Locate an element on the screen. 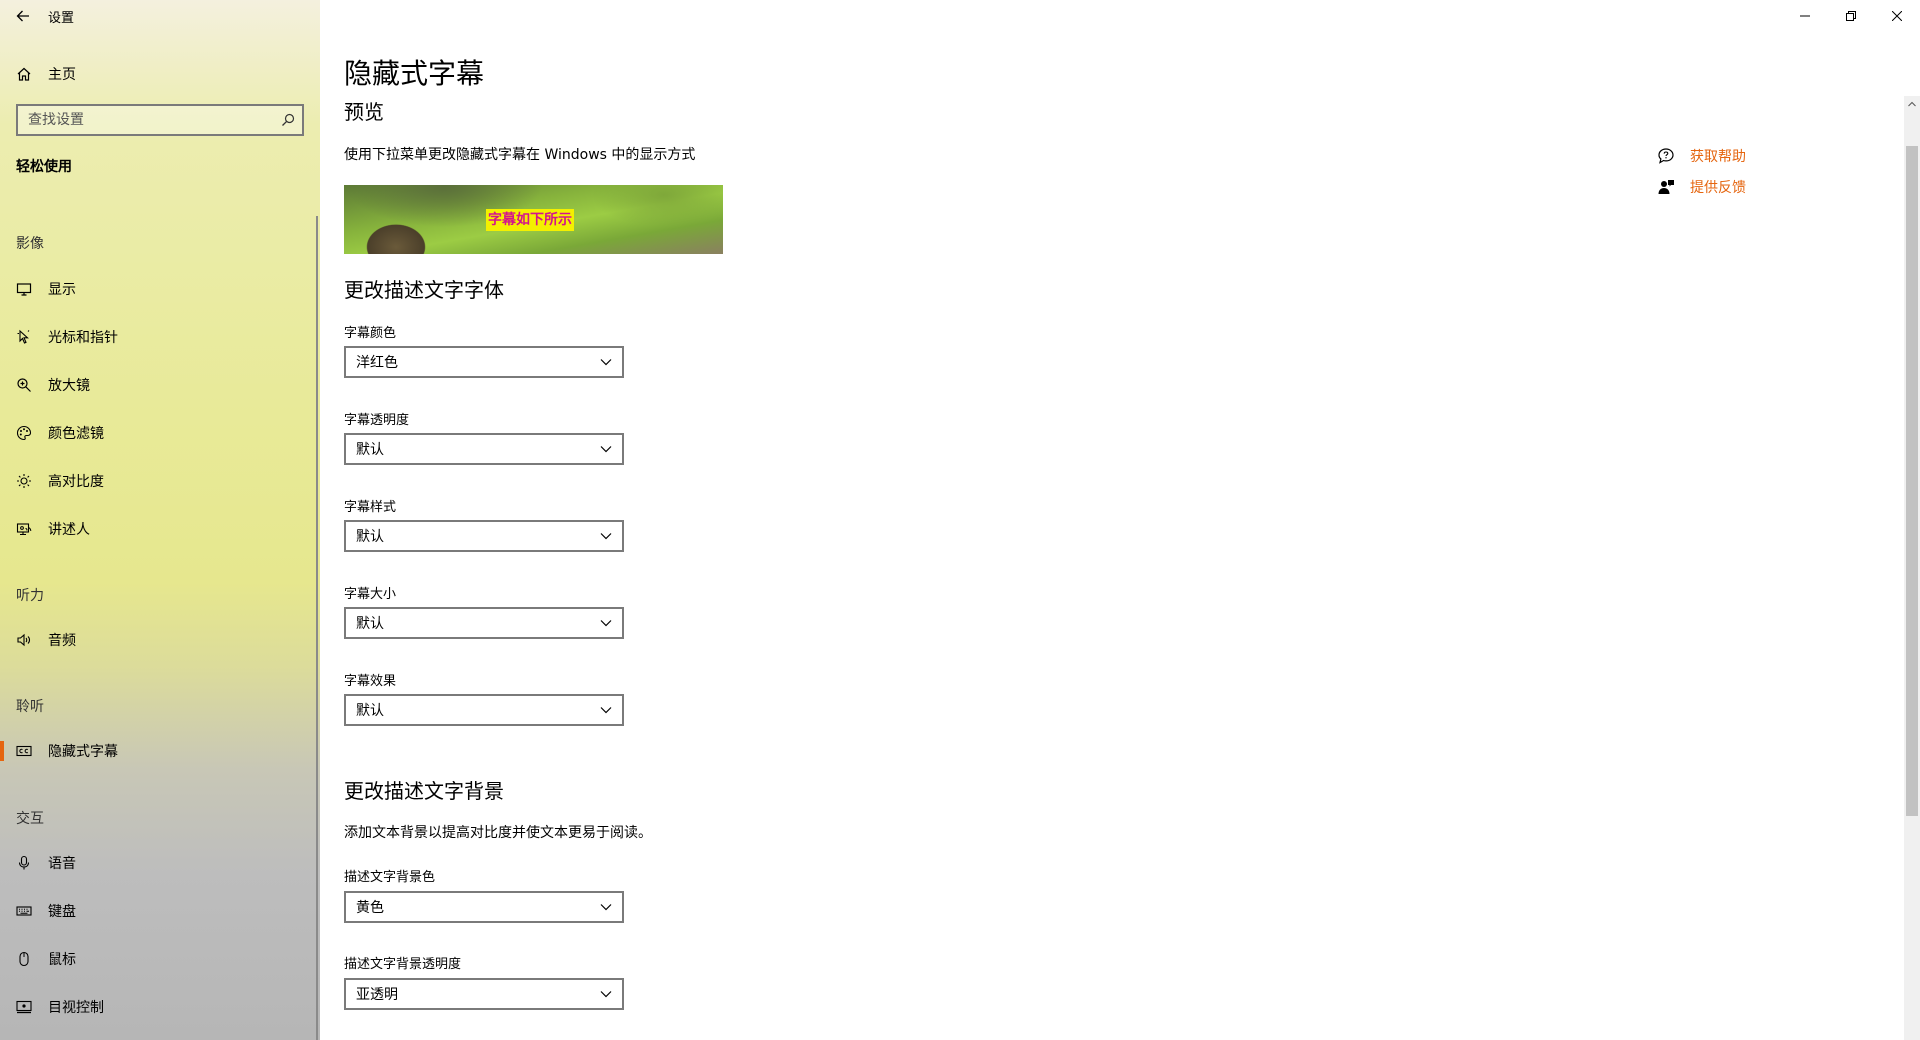 This screenshot has width=1920, height=1040. background-description: 添加文本背景以提高对比度并使文本更易于阅读。 is located at coordinates (498, 833).